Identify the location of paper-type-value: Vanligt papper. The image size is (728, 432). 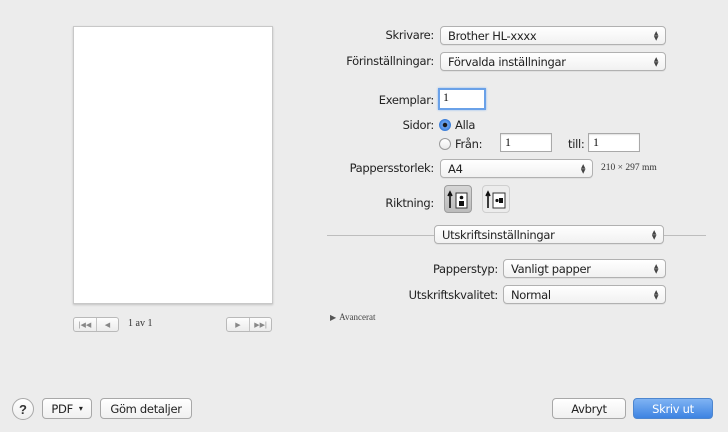
(551, 268).